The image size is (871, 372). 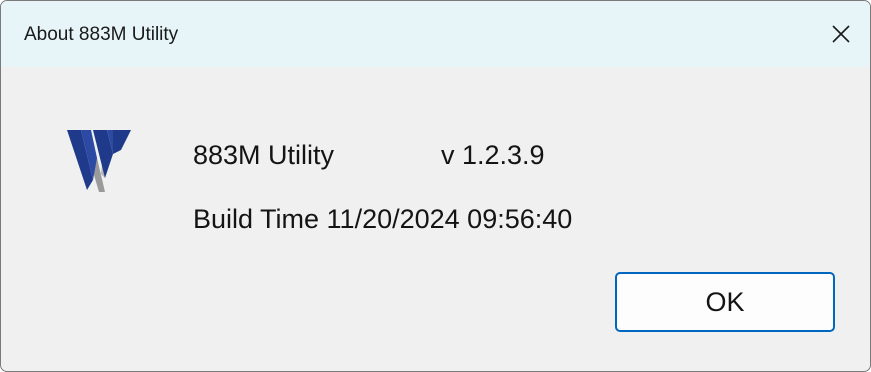 I want to click on ok-button: OK, so click(x=725, y=302).